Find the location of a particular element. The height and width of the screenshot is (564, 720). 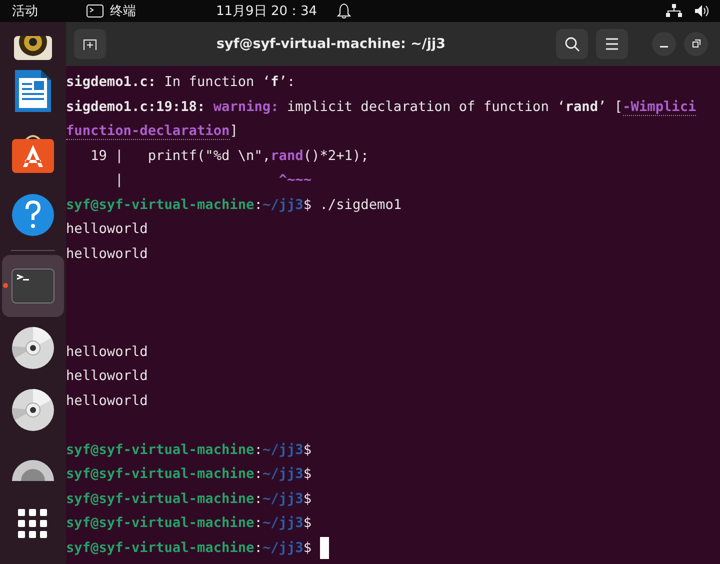

terminal-line: 19 | printf("%d \n",rand()*2+1); is located at coordinates (229, 155).